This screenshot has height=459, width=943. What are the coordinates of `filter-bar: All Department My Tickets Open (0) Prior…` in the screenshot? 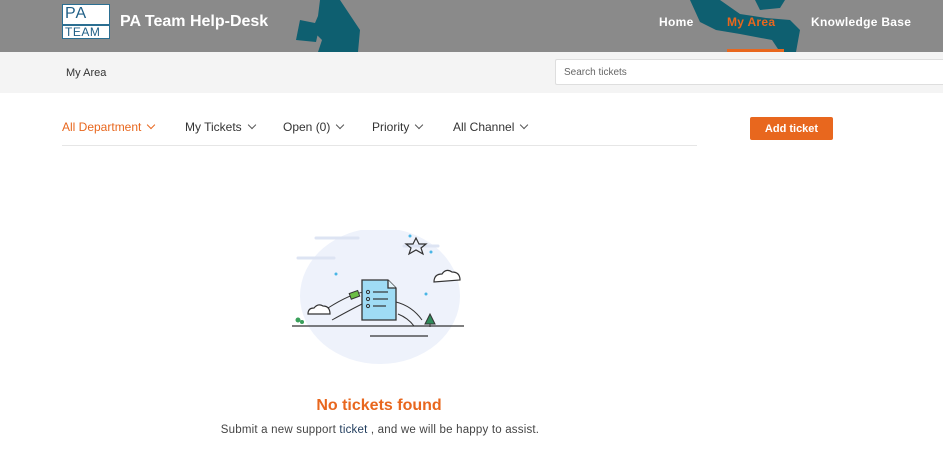 It's located at (379, 129).